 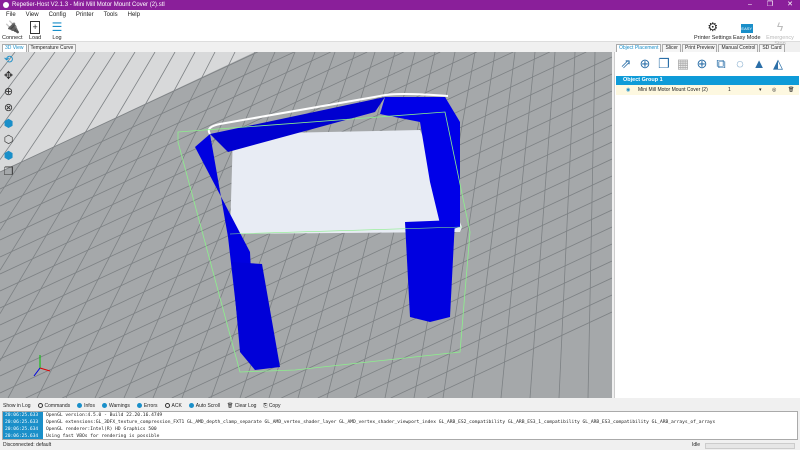 What do you see at coordinates (8, 76) in the screenshot?
I see `move-view-icon: ✥` at bounding box center [8, 76].